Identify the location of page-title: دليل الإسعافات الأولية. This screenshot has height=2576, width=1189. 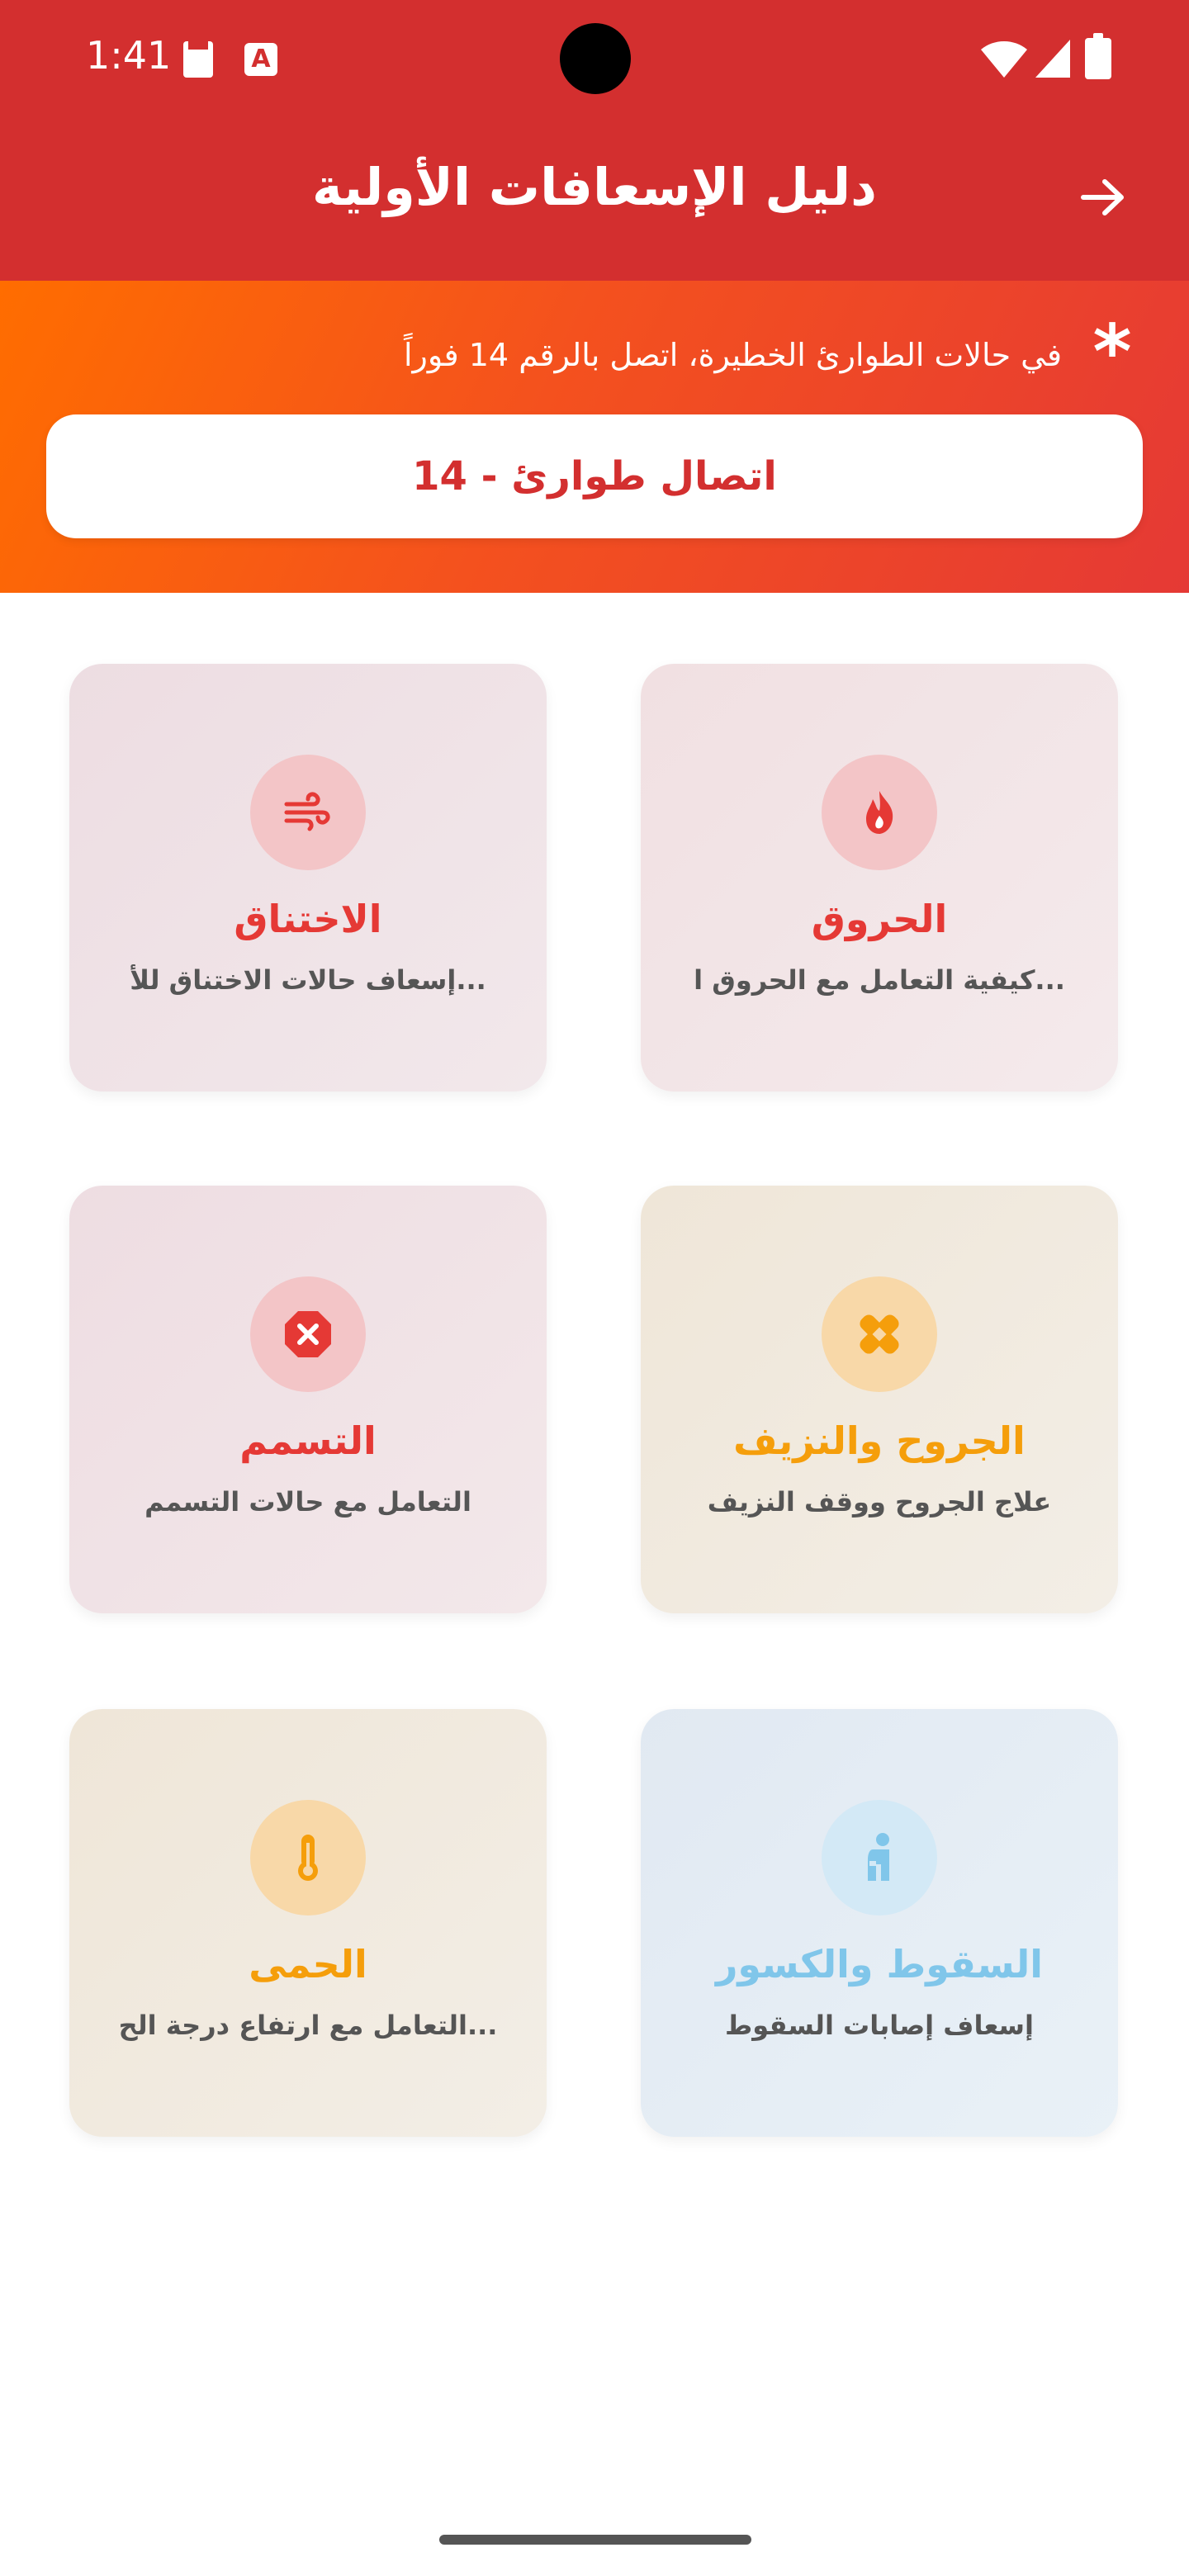
(594, 187).